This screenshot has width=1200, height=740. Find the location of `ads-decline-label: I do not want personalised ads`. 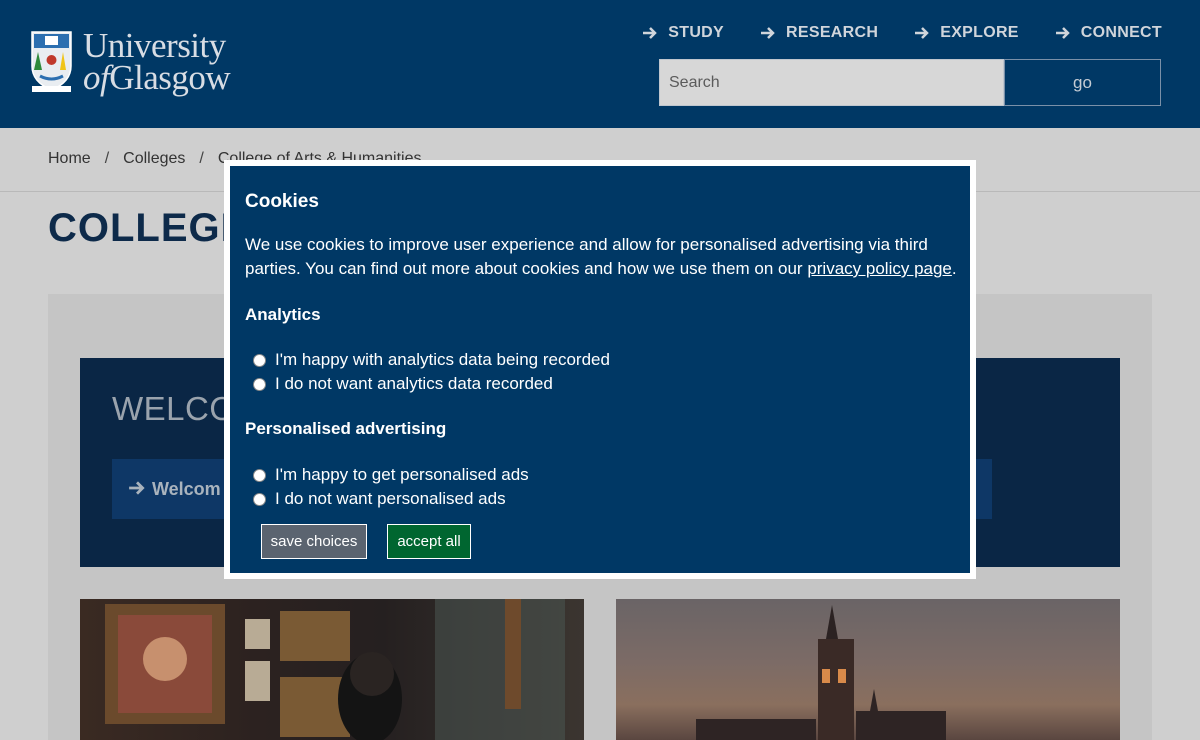

ads-decline-label: I do not want personalised ads is located at coordinates (390, 498).